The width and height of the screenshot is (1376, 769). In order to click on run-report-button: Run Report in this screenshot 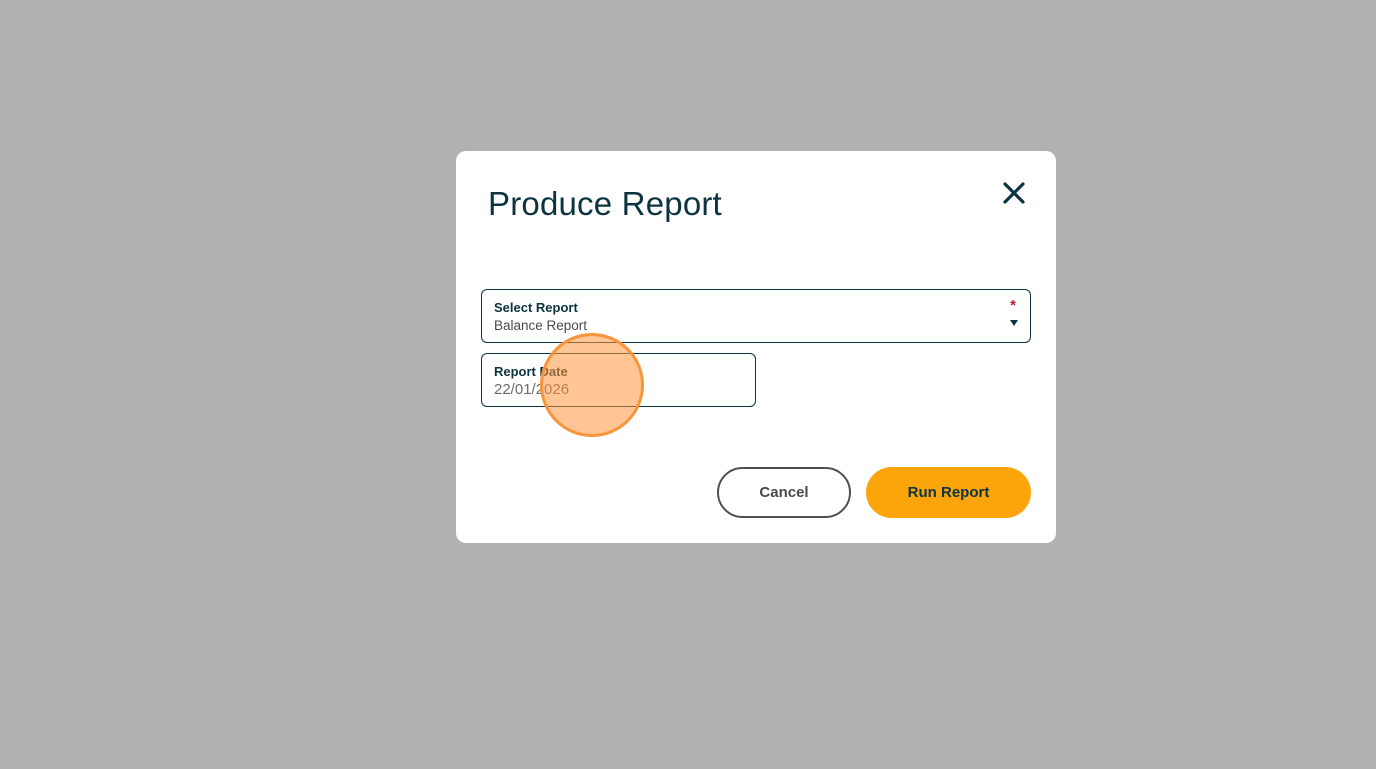, I will do `click(948, 492)`.